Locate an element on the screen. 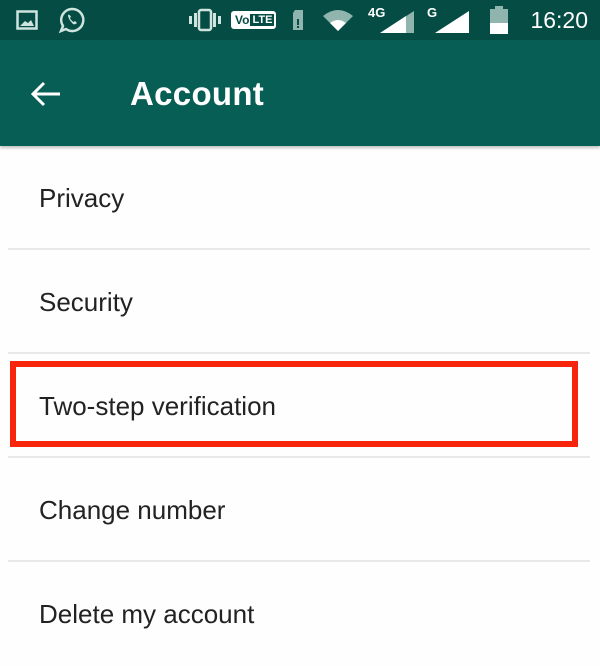 The width and height of the screenshot is (600, 666). sd-card-icon is located at coordinates (298, 20).